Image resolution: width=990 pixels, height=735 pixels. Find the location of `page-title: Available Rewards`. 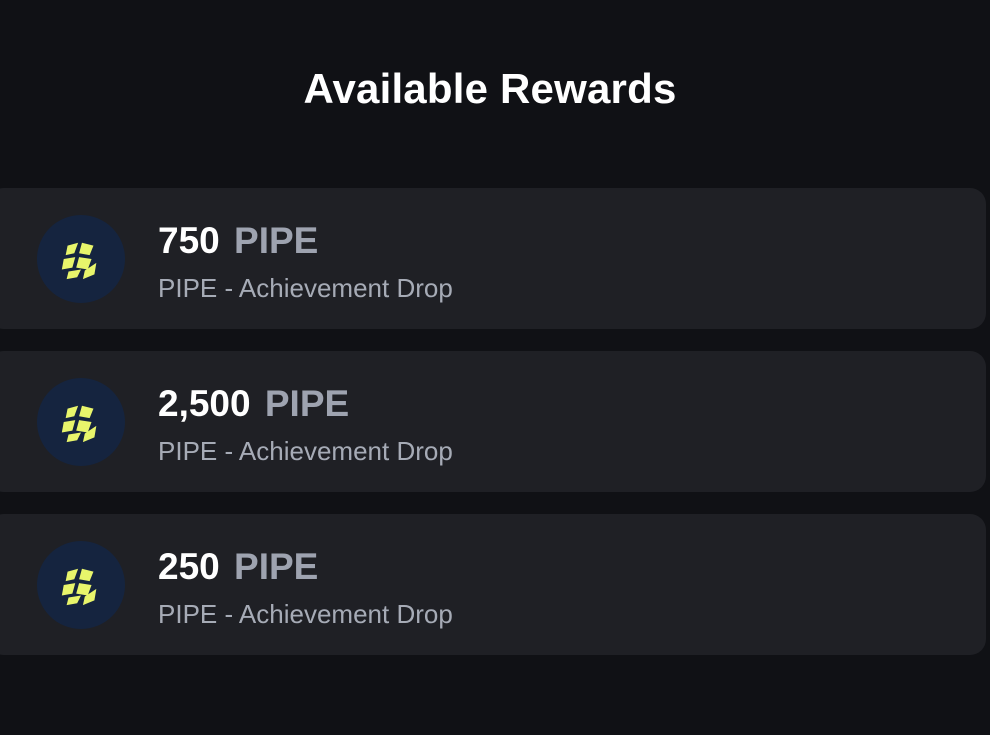

page-title: Available Rewards is located at coordinates (490, 88).